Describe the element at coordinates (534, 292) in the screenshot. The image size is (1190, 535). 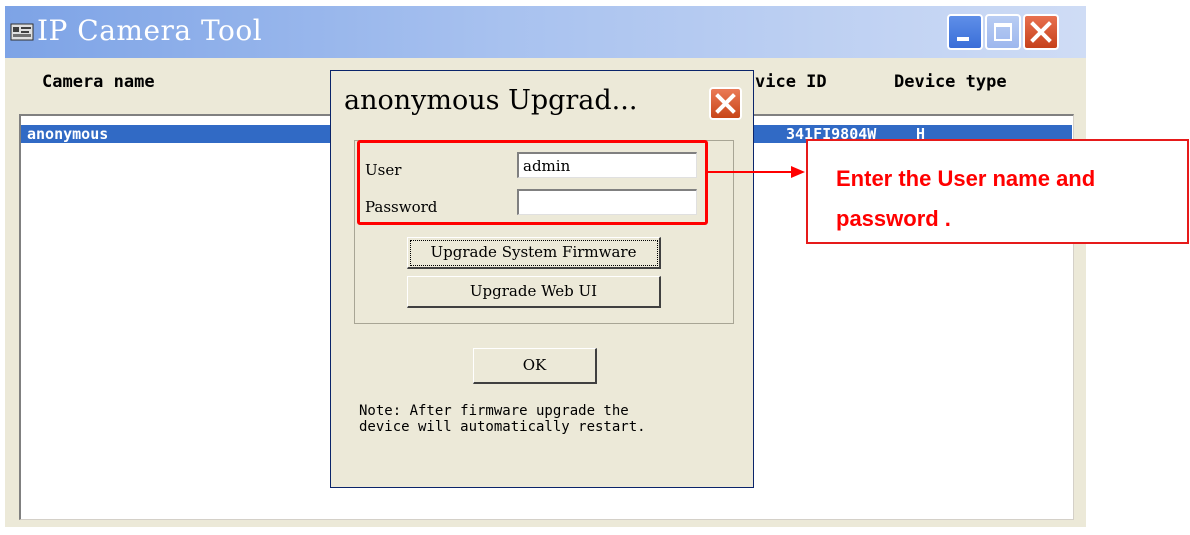
I see `upgrade-web-ui-button: Upgrade Web UI` at that location.